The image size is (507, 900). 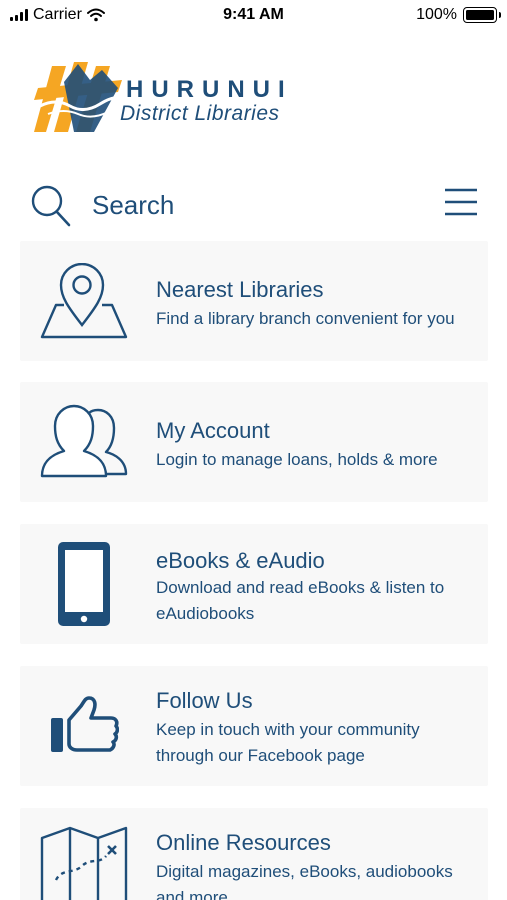 What do you see at coordinates (243, 842) in the screenshot?
I see `menu-item-title: Online Resources` at bounding box center [243, 842].